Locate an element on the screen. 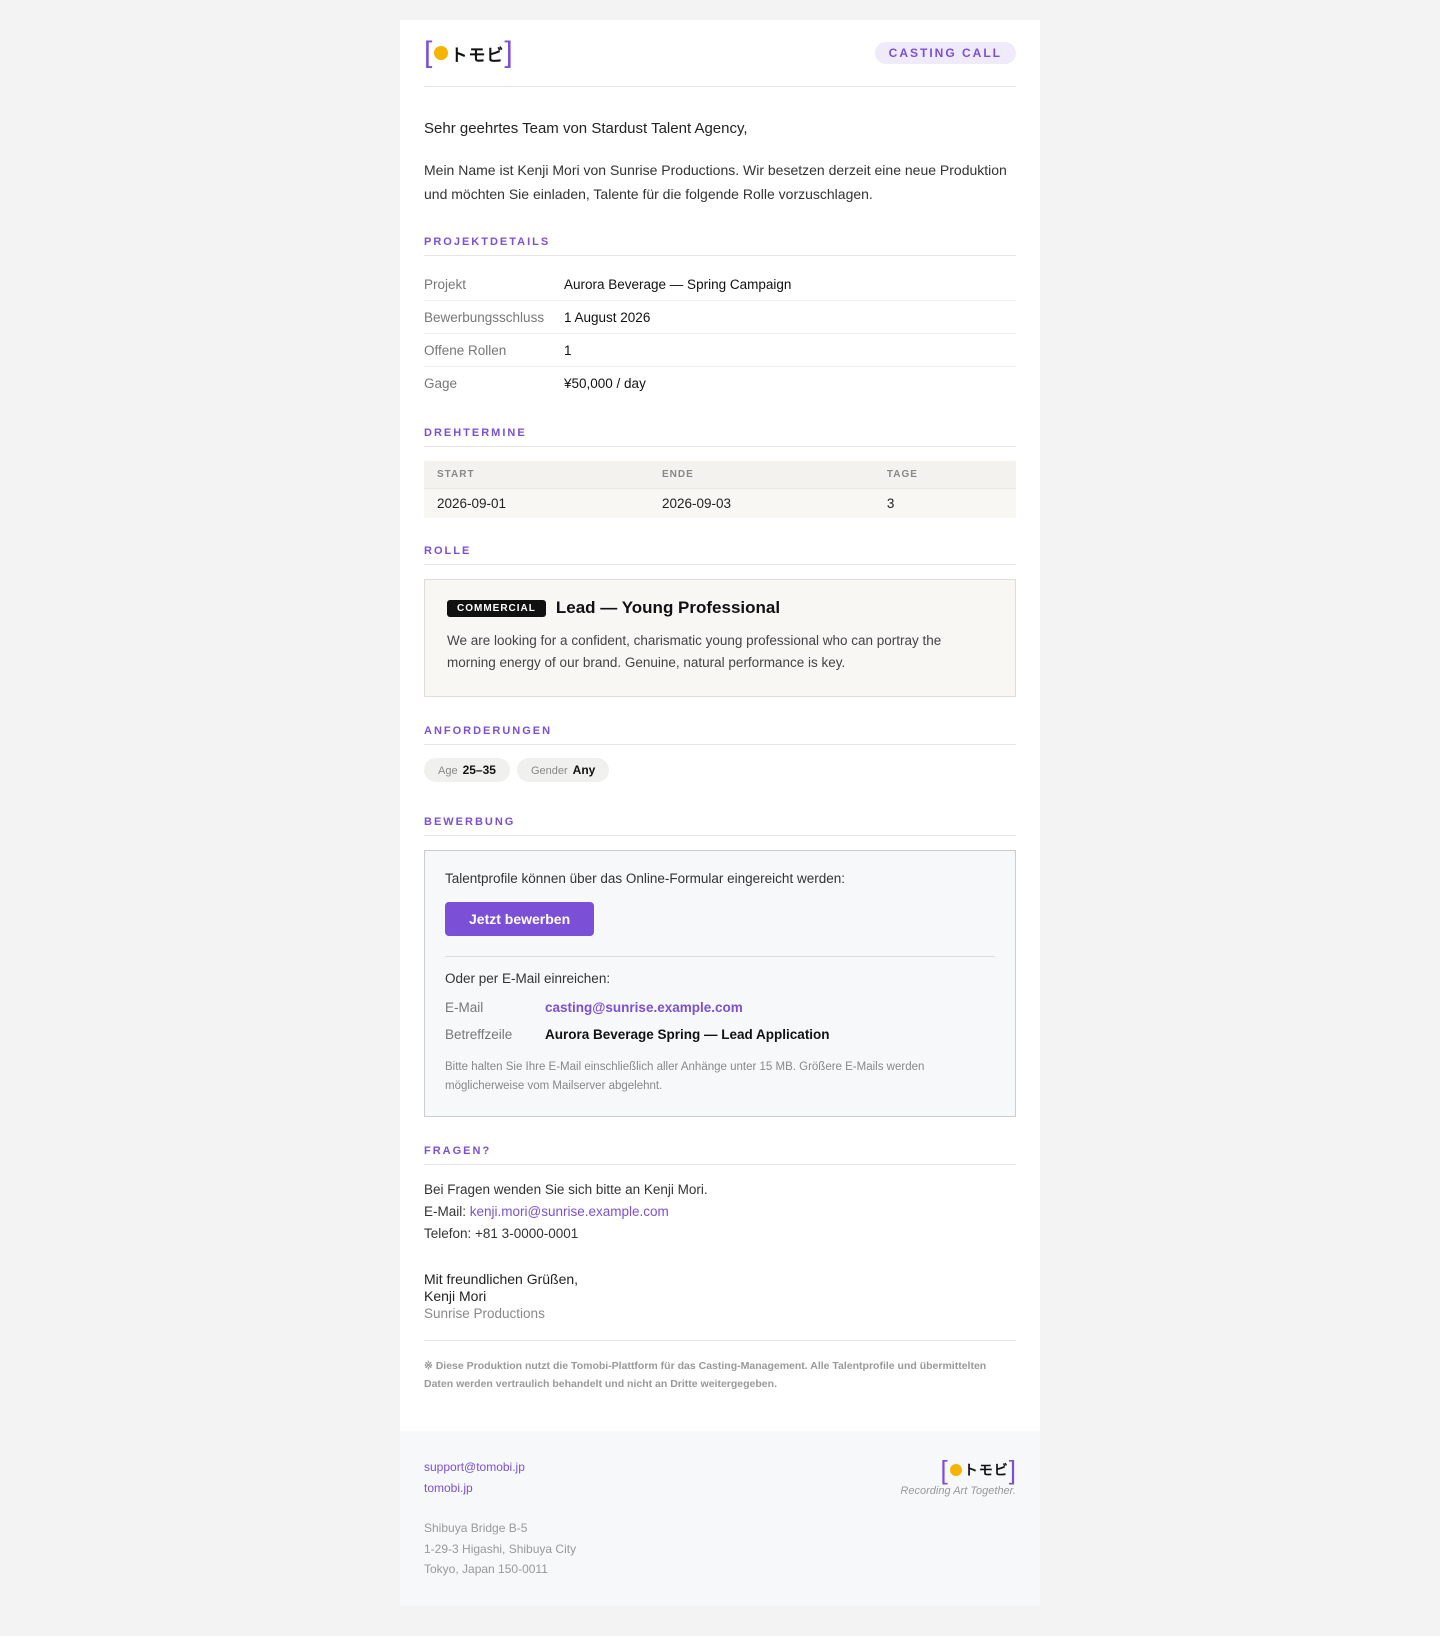 The image size is (1440, 1636). requirement-pill-age: Age 25–35 is located at coordinates (467, 770).